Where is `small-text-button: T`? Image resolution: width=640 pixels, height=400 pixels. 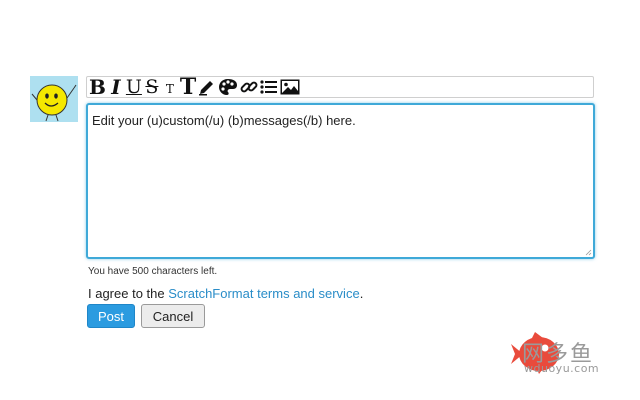
small-text-button: T is located at coordinates (170, 87).